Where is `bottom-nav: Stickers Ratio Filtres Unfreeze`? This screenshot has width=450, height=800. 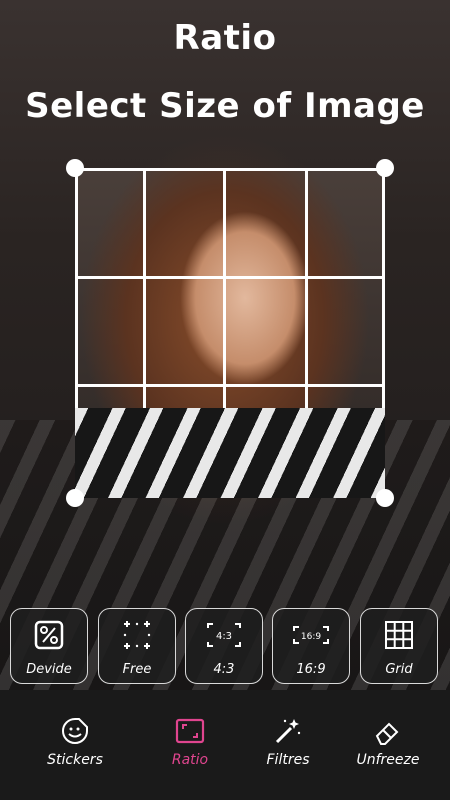 bottom-nav: Stickers Ratio Filtres Unfreeze is located at coordinates (225, 745).